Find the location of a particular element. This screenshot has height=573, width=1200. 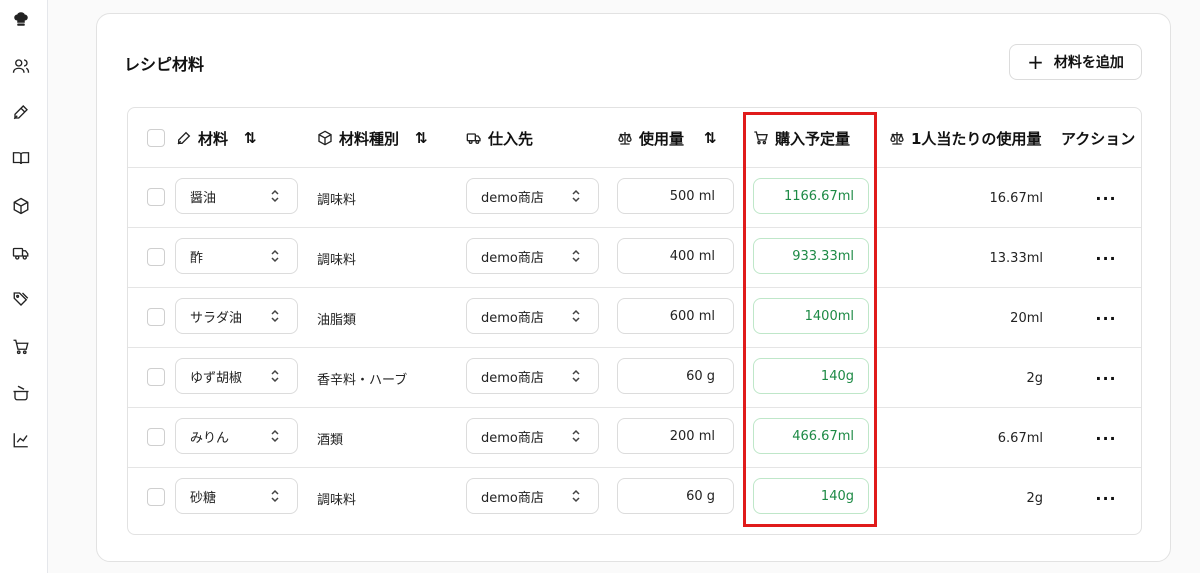

category-text: 香辛料・ハーブ is located at coordinates (362, 380).